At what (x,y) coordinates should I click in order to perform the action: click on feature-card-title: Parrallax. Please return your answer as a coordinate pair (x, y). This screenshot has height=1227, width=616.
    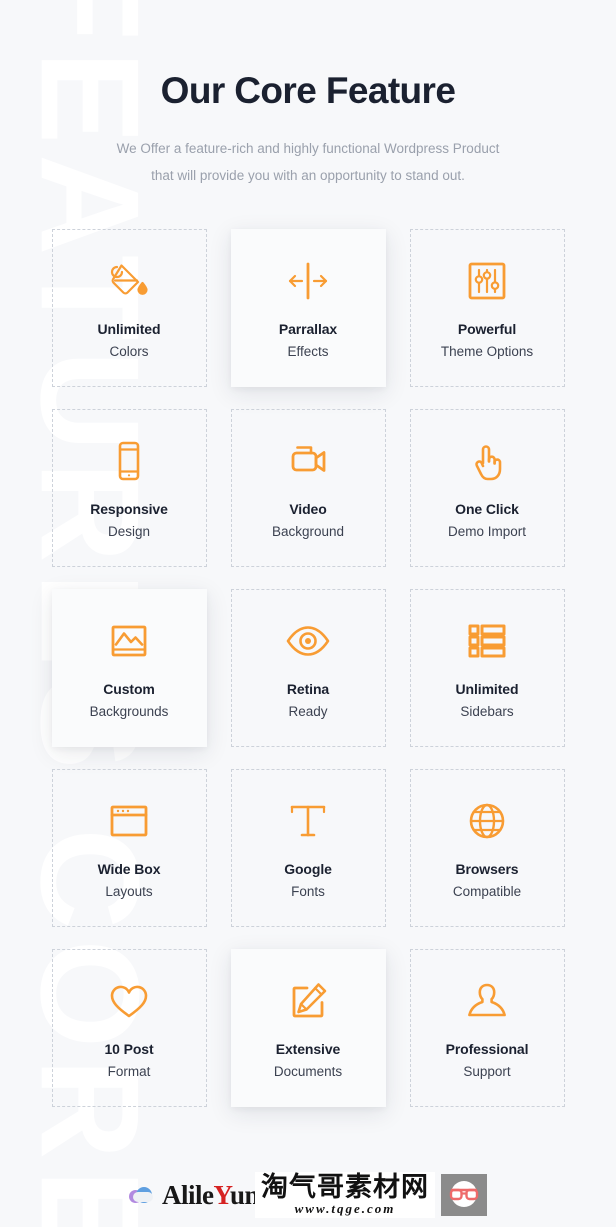
    Looking at the image, I should click on (308, 329).